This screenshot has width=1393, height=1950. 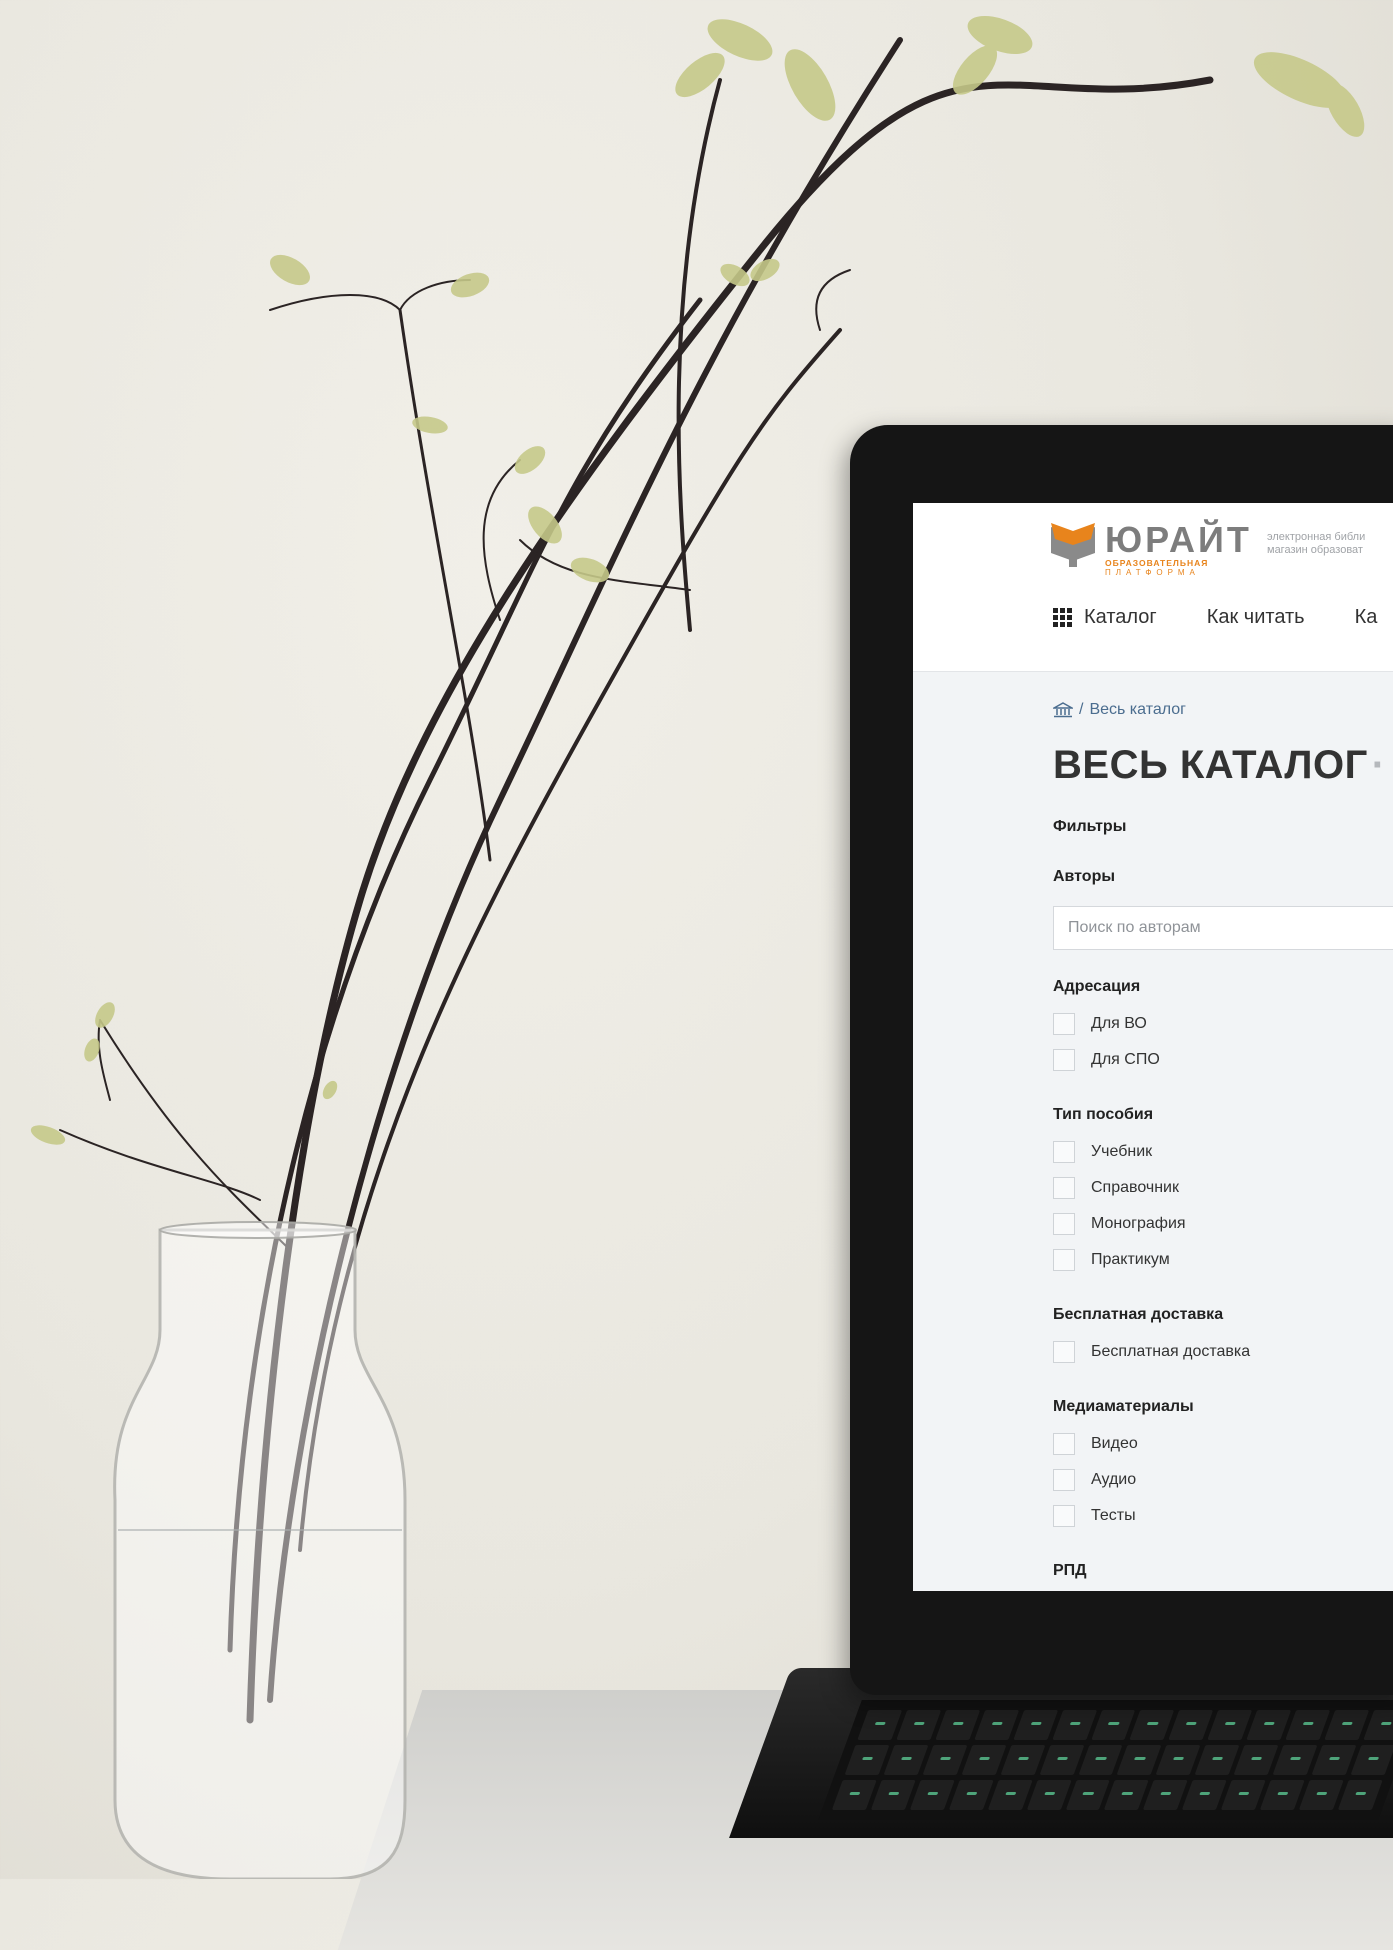 What do you see at coordinates (1223, 1516) in the screenshot?
I see `filter-option: Тесты` at bounding box center [1223, 1516].